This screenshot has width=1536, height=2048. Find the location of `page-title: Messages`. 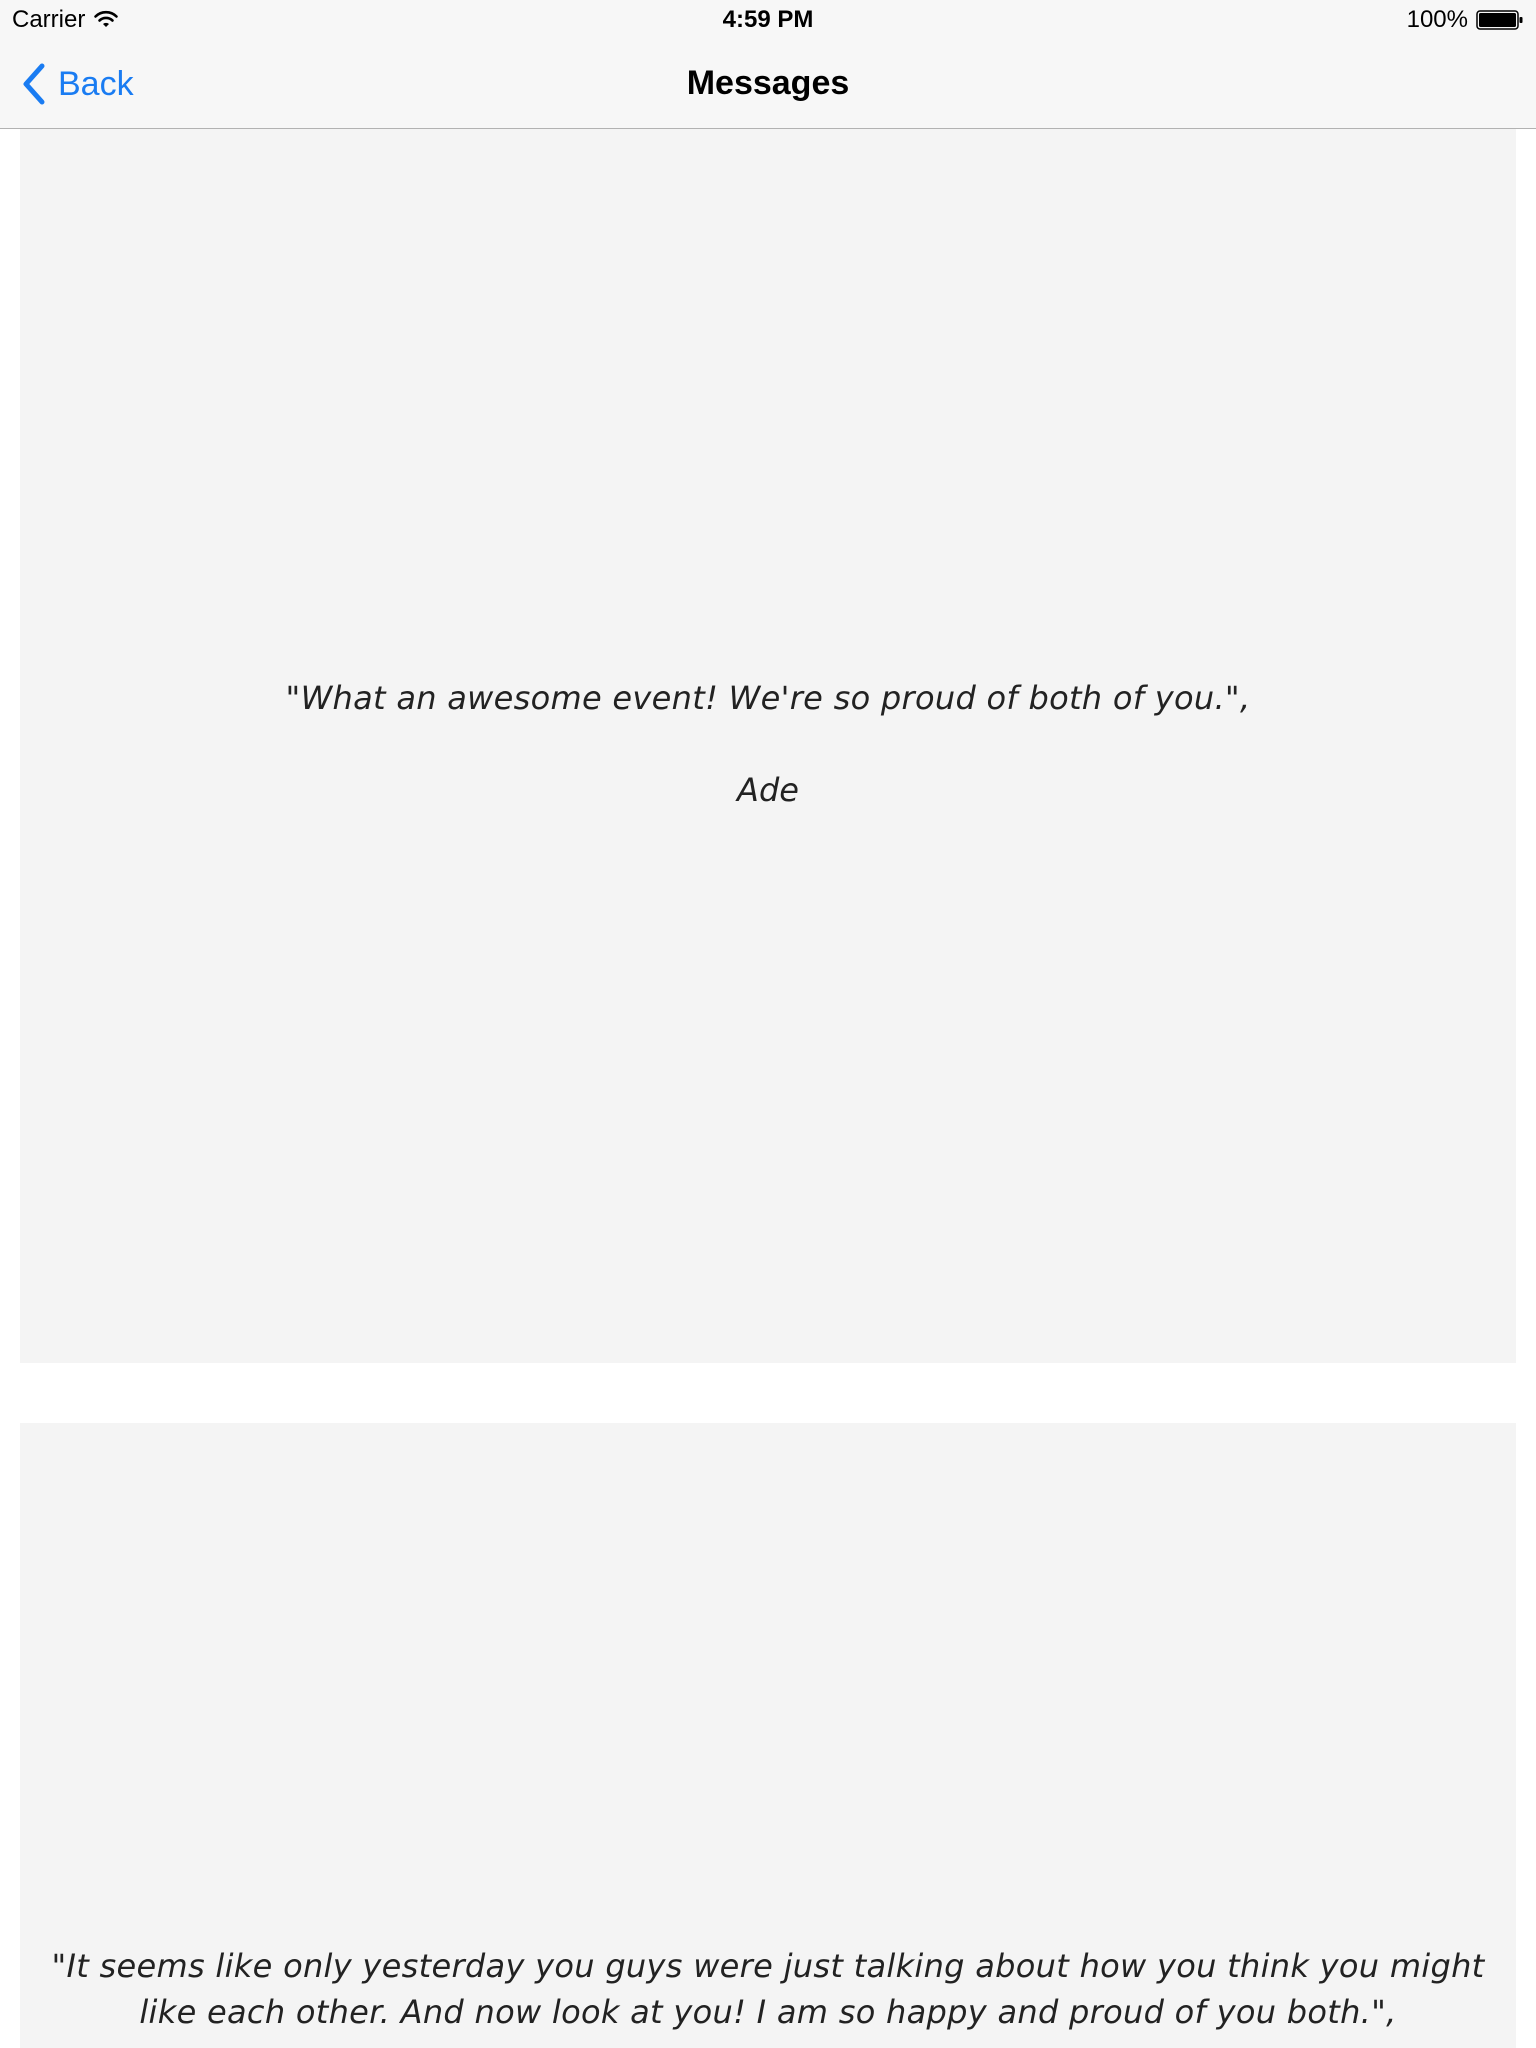

page-title: Messages is located at coordinates (768, 83).